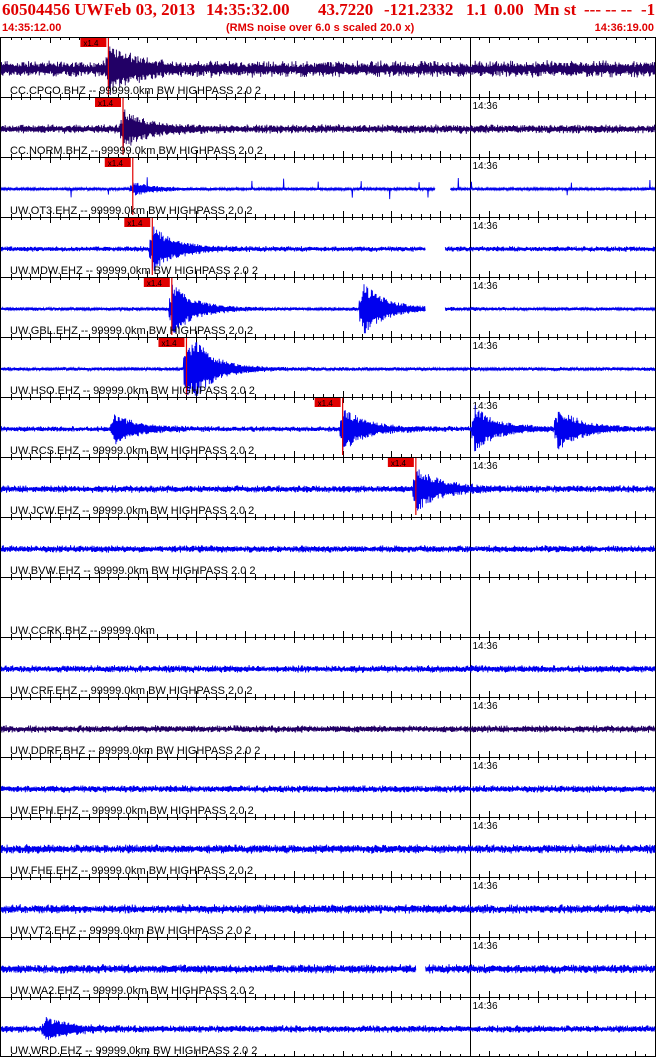 This screenshot has height=1058, width=656. What do you see at coordinates (82, 631) in the screenshot?
I see `station-label: UW.CCRK.BHZ -- 99999.0km` at bounding box center [82, 631].